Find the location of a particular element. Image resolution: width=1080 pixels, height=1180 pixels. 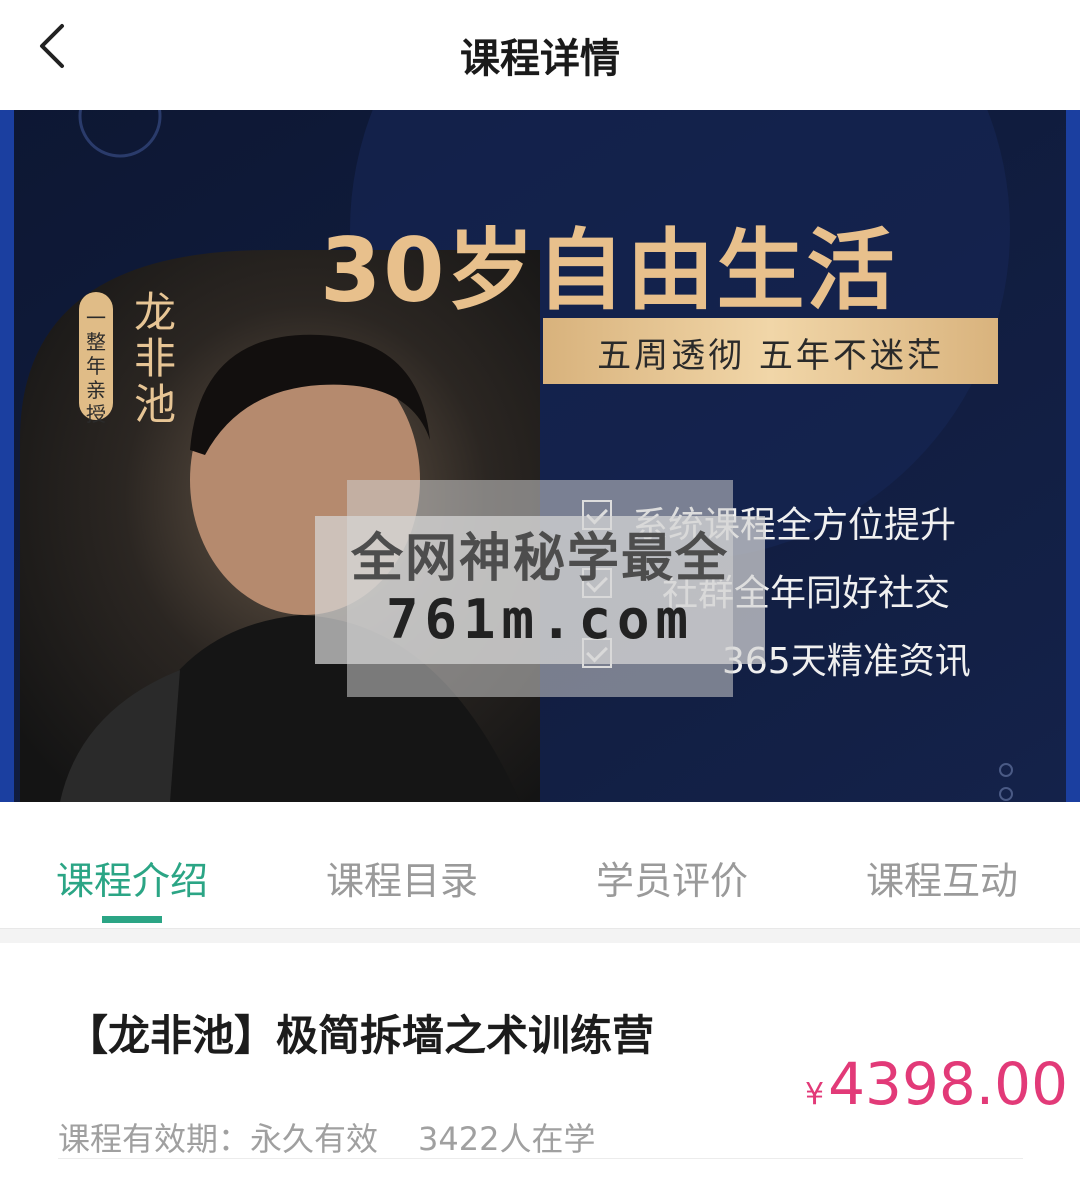

watermark: 全网神秘学最全 761m.com is located at coordinates (540, 590).